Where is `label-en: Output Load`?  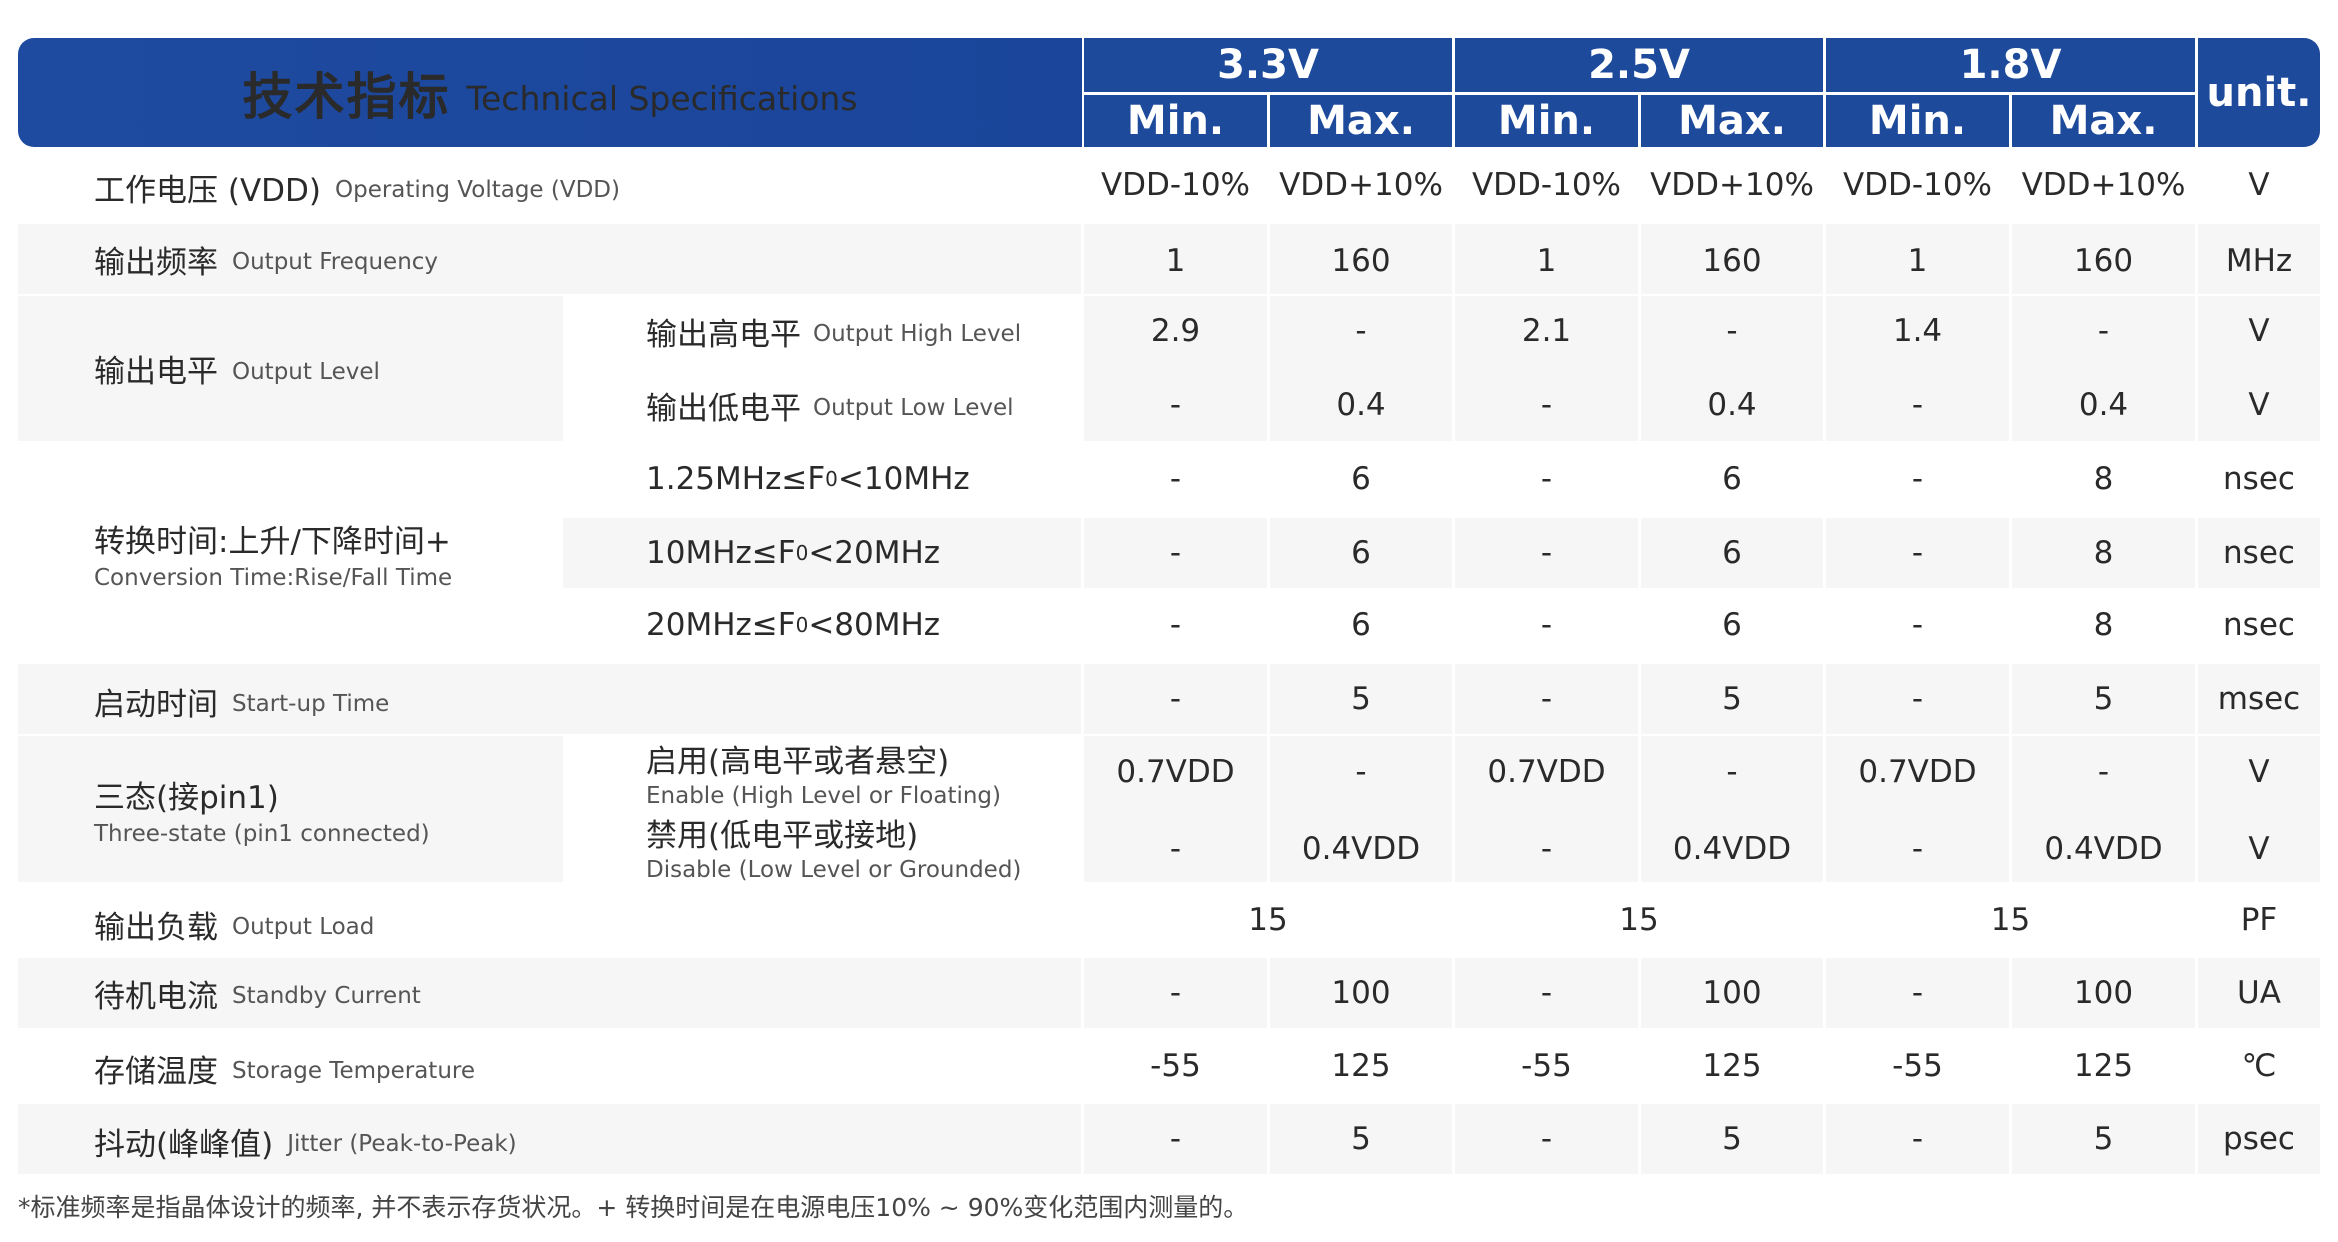 label-en: Output Load is located at coordinates (303, 927).